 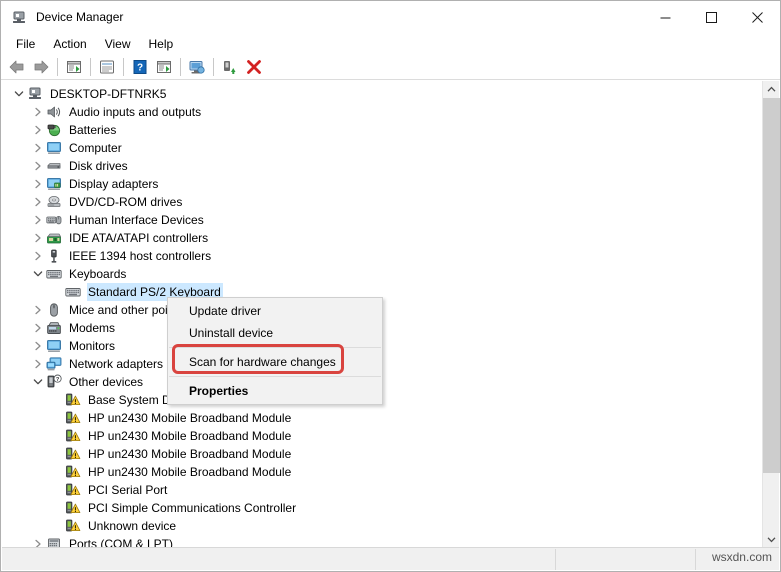 I want to click on caption-buttons, so click(x=711, y=17).